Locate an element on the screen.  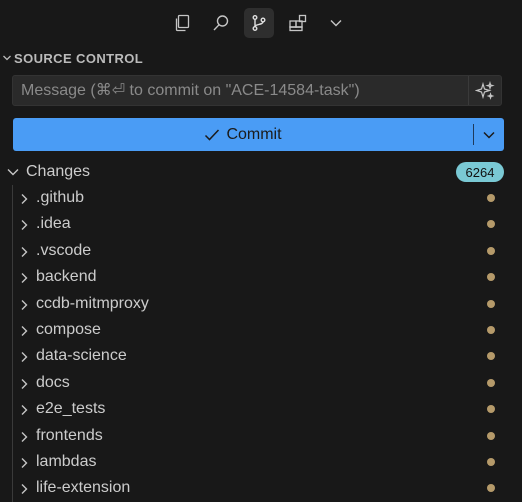
folder-name: frontends is located at coordinates (69, 436).